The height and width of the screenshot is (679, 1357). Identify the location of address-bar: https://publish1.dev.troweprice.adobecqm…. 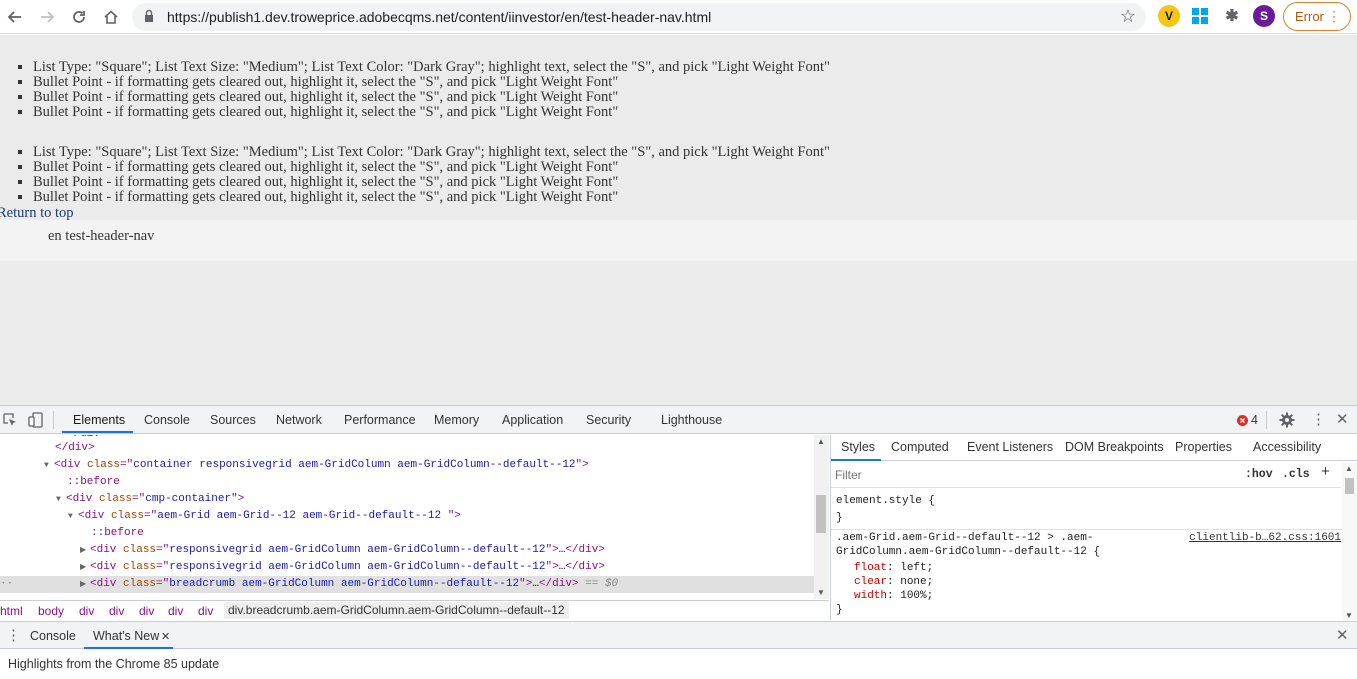
(639, 17).